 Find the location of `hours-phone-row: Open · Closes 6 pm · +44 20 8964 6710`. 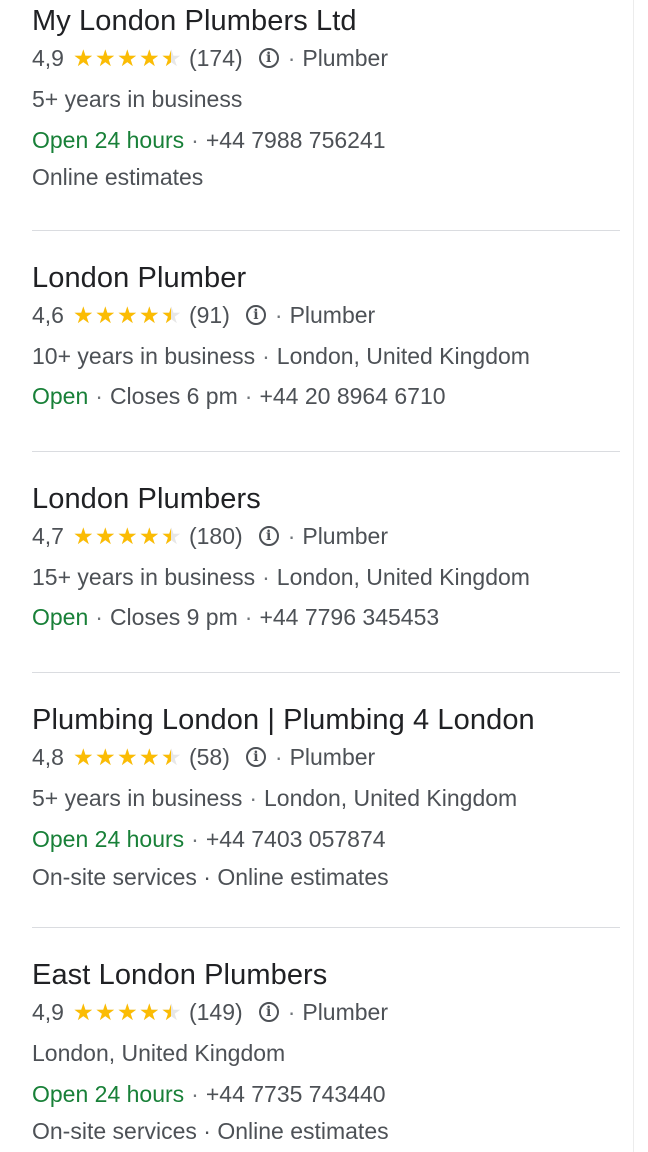

hours-phone-row: Open · Closes 6 pm · +44 20 8964 6710 is located at coordinates (327, 396).